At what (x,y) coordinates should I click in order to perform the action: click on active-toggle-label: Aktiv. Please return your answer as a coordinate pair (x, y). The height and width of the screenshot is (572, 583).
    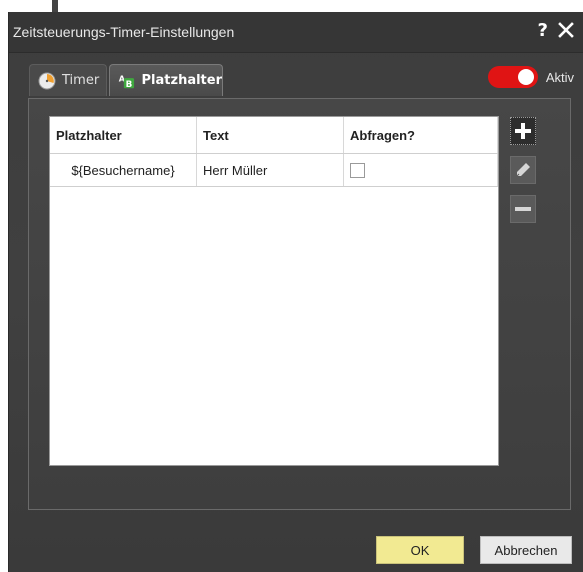
    Looking at the image, I should click on (559, 77).